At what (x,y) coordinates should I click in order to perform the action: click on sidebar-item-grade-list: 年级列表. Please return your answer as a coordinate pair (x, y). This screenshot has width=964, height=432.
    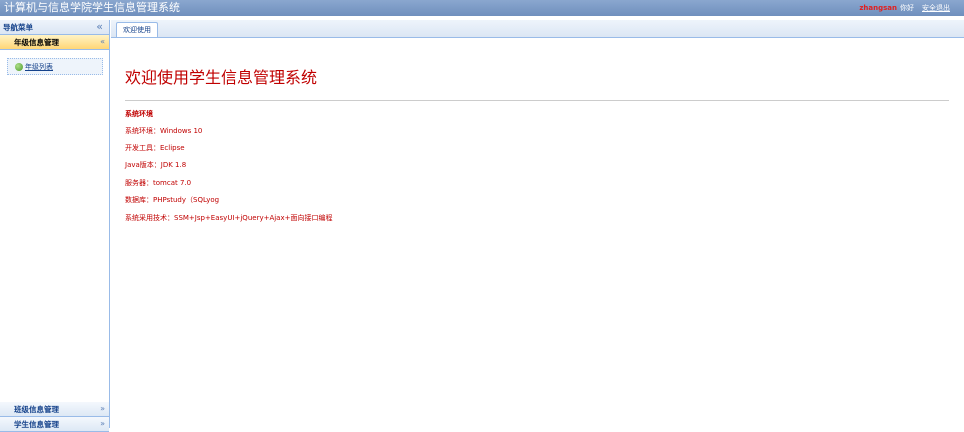
    Looking at the image, I should click on (55, 66).